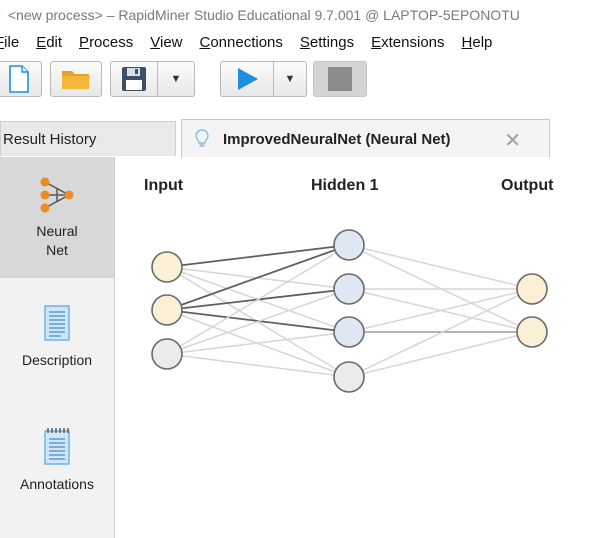  I want to click on stop-icon, so click(340, 79).